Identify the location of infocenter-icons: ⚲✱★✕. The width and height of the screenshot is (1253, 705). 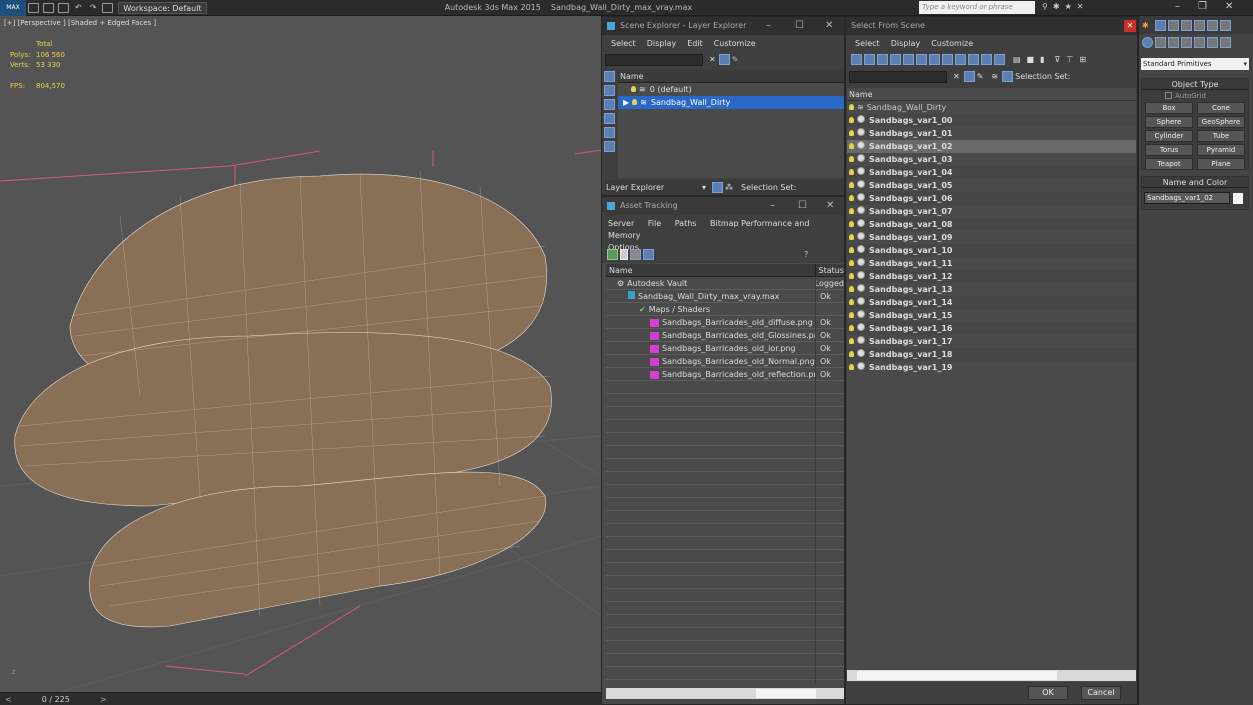
(1065, 6).